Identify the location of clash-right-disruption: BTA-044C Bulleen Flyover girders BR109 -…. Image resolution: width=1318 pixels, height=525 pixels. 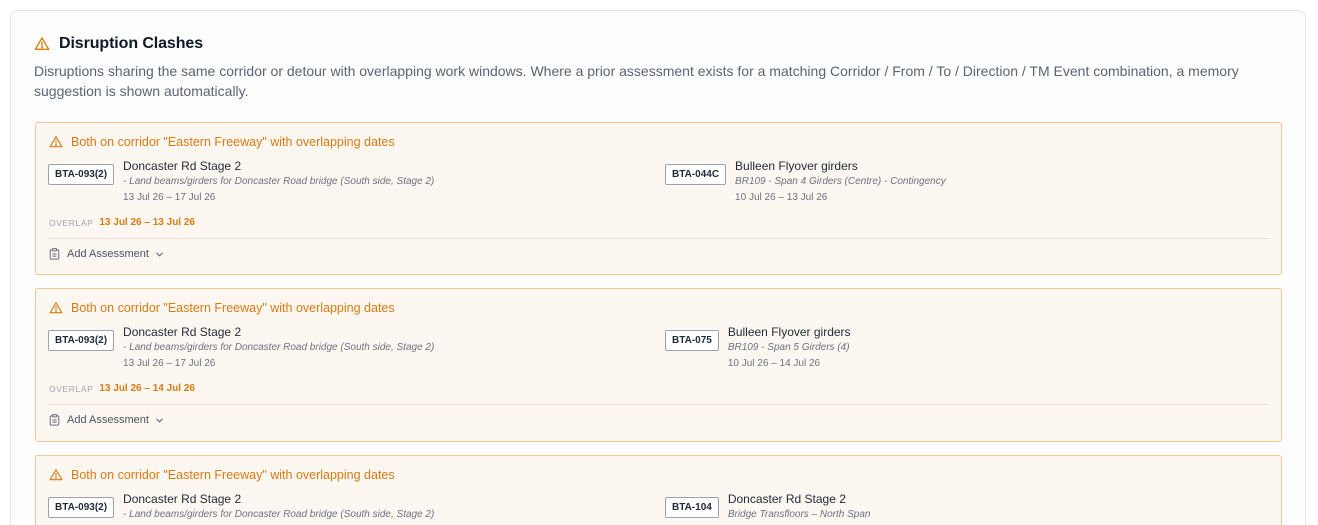
(805, 181).